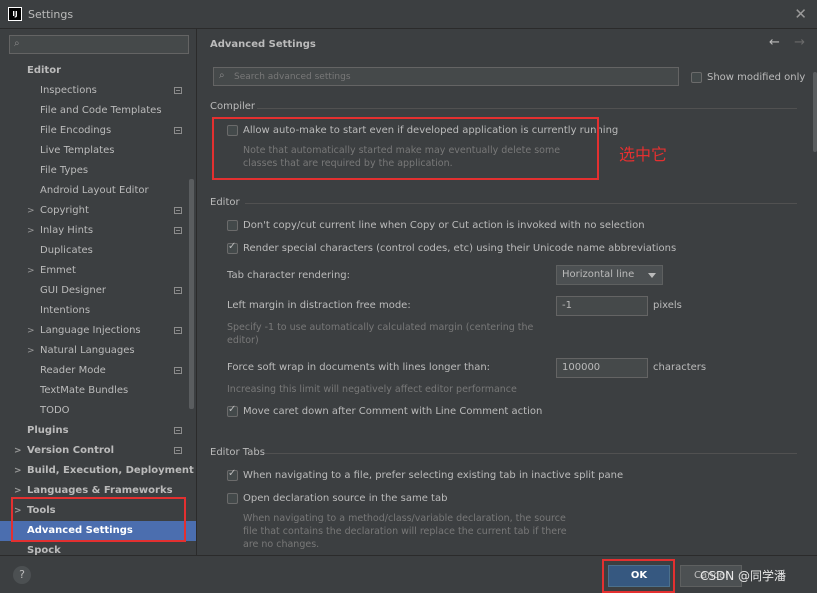  I want to click on sidebar-item-copyright: > Copyright, so click(98, 211).